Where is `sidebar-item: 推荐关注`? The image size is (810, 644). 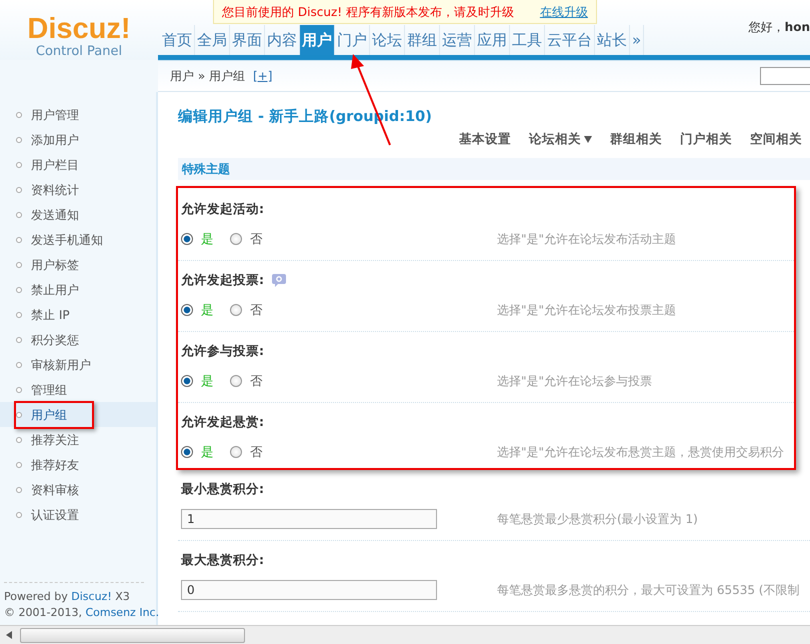 sidebar-item: 推荐关注 is located at coordinates (78, 439).